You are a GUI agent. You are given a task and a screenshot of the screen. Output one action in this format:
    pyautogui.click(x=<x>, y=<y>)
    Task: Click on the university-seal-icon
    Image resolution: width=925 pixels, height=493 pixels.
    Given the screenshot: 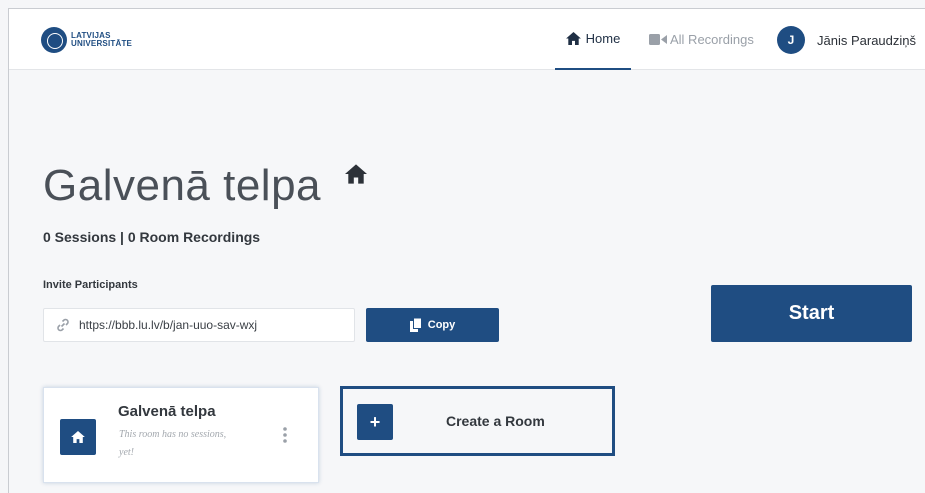 What is the action you would take?
    pyautogui.click(x=54, y=40)
    